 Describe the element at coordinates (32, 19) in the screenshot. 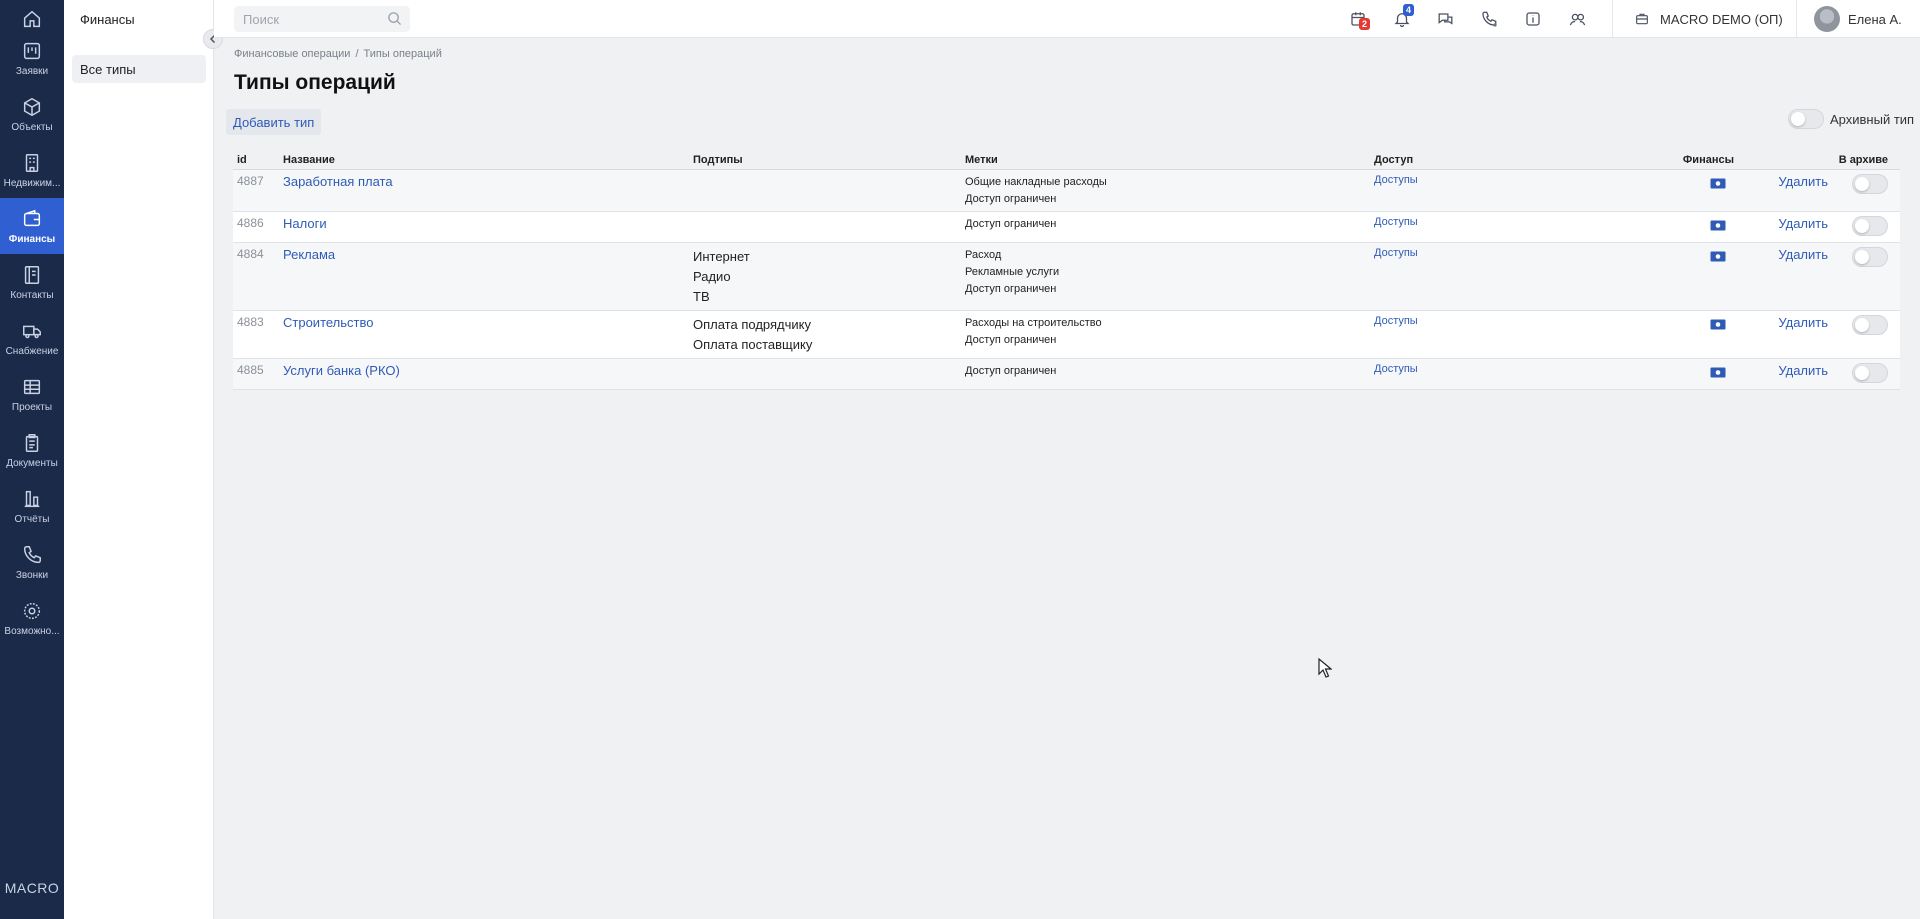

I see `home-icon` at that location.